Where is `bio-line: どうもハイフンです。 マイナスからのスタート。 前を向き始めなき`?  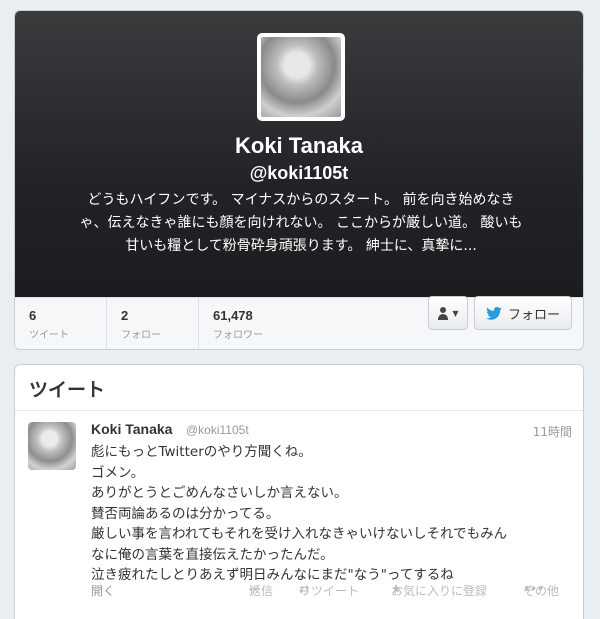 bio-line: どうもハイフンです。 マイナスからのスタート。 前を向き始めなき is located at coordinates (301, 200).